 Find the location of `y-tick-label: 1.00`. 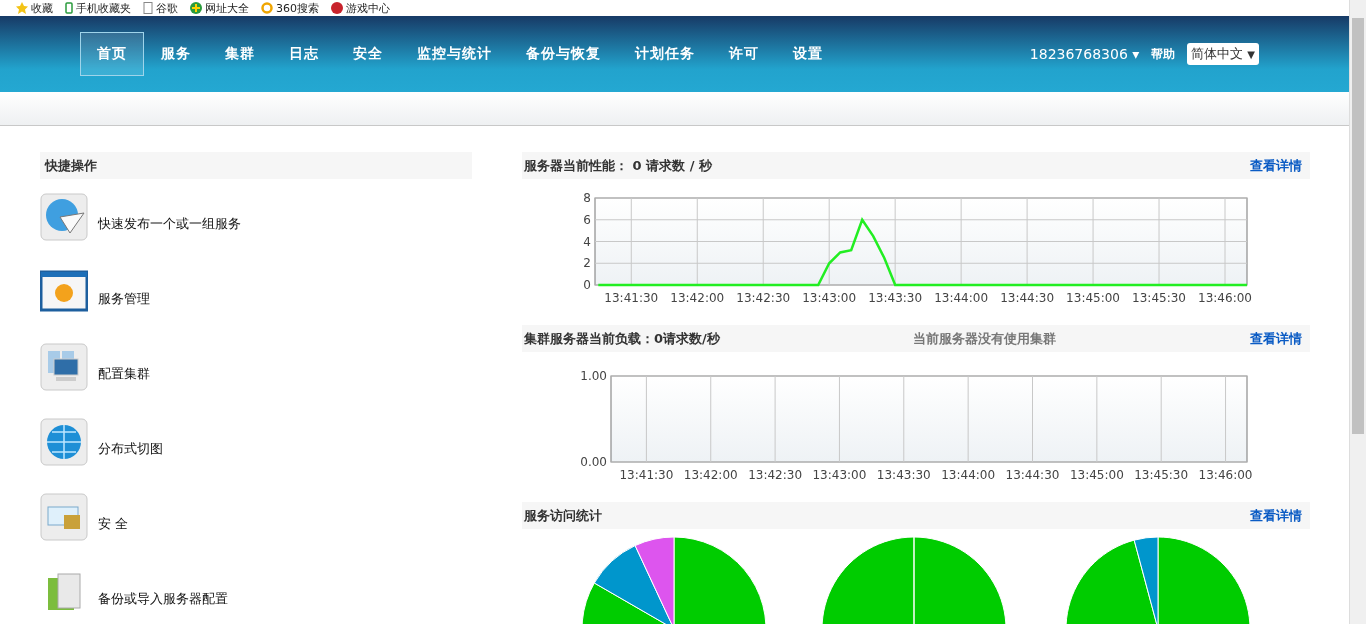

y-tick-label: 1.00 is located at coordinates (593, 376).